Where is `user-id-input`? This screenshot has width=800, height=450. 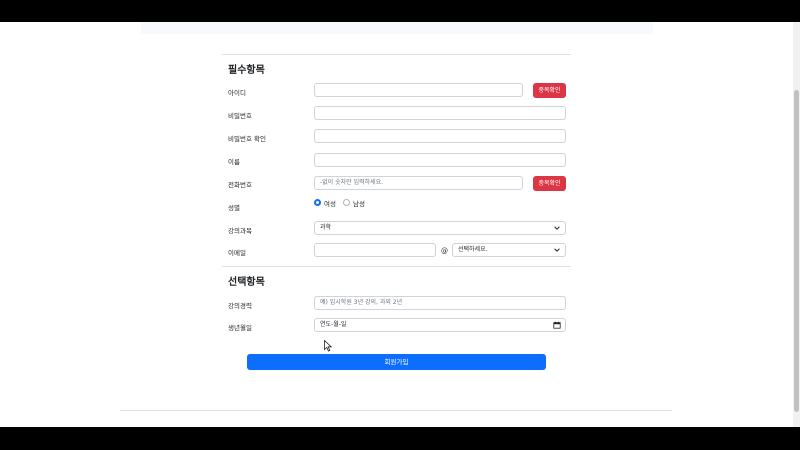 user-id-input is located at coordinates (418, 90).